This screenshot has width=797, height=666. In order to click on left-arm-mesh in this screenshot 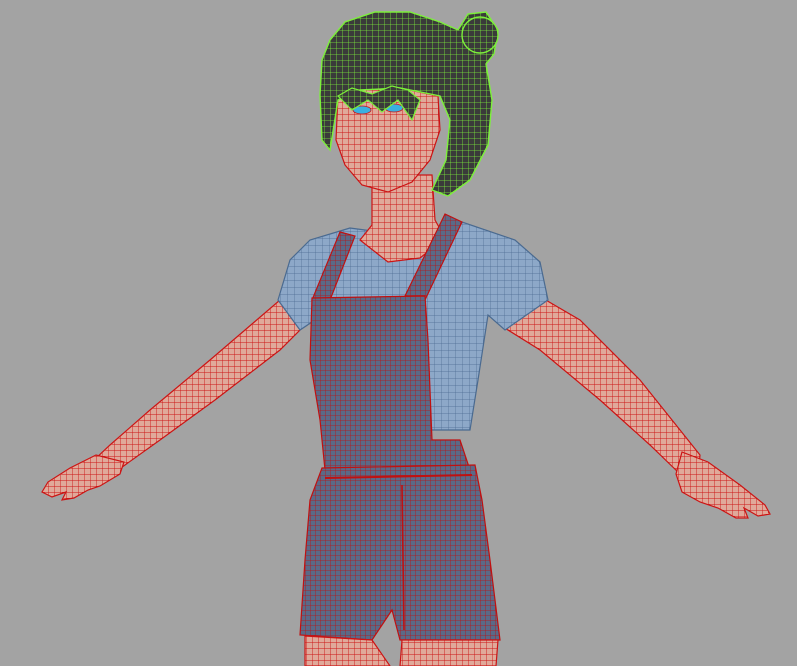, I will do `click(173, 395)`.